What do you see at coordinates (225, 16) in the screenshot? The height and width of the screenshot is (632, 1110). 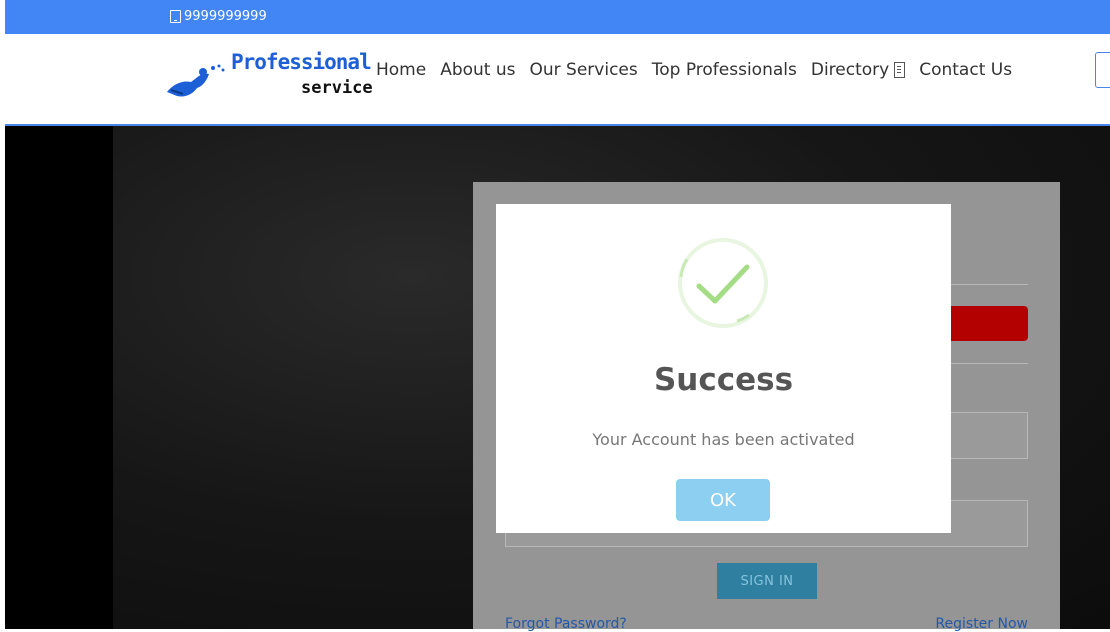 I see `phone-number: 9999999999` at bounding box center [225, 16].